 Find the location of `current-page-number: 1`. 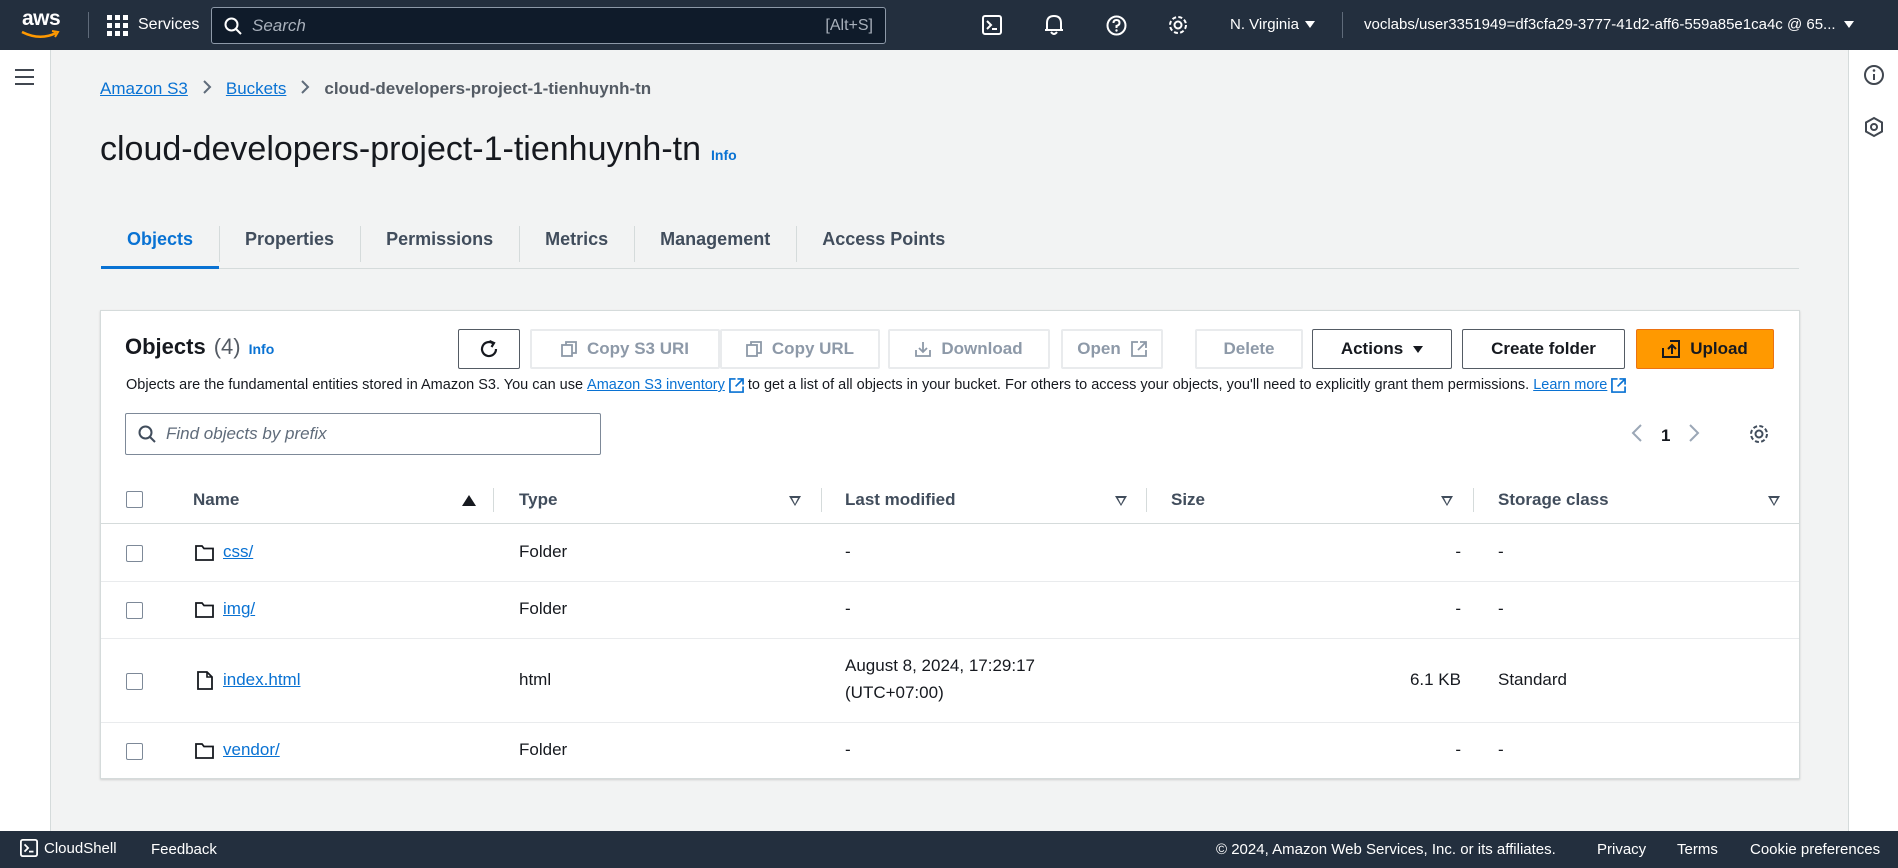

current-page-number: 1 is located at coordinates (1665, 436).